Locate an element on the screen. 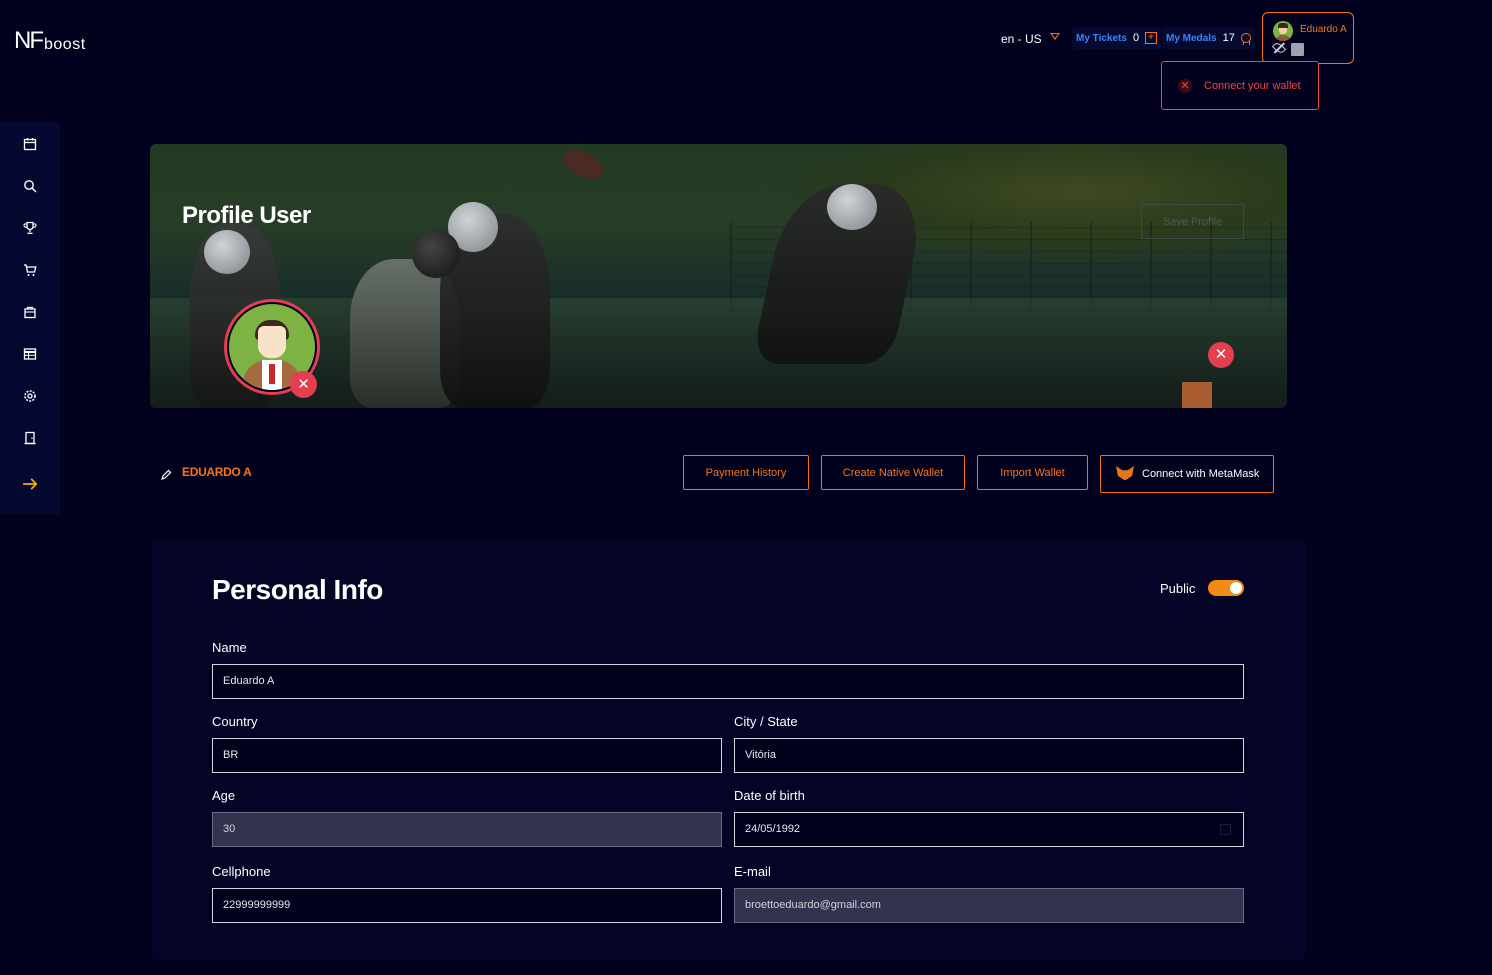 Image resolution: width=1492 pixels, height=975 pixels. medals-counter: My Medals 17 is located at coordinates (1208, 38).